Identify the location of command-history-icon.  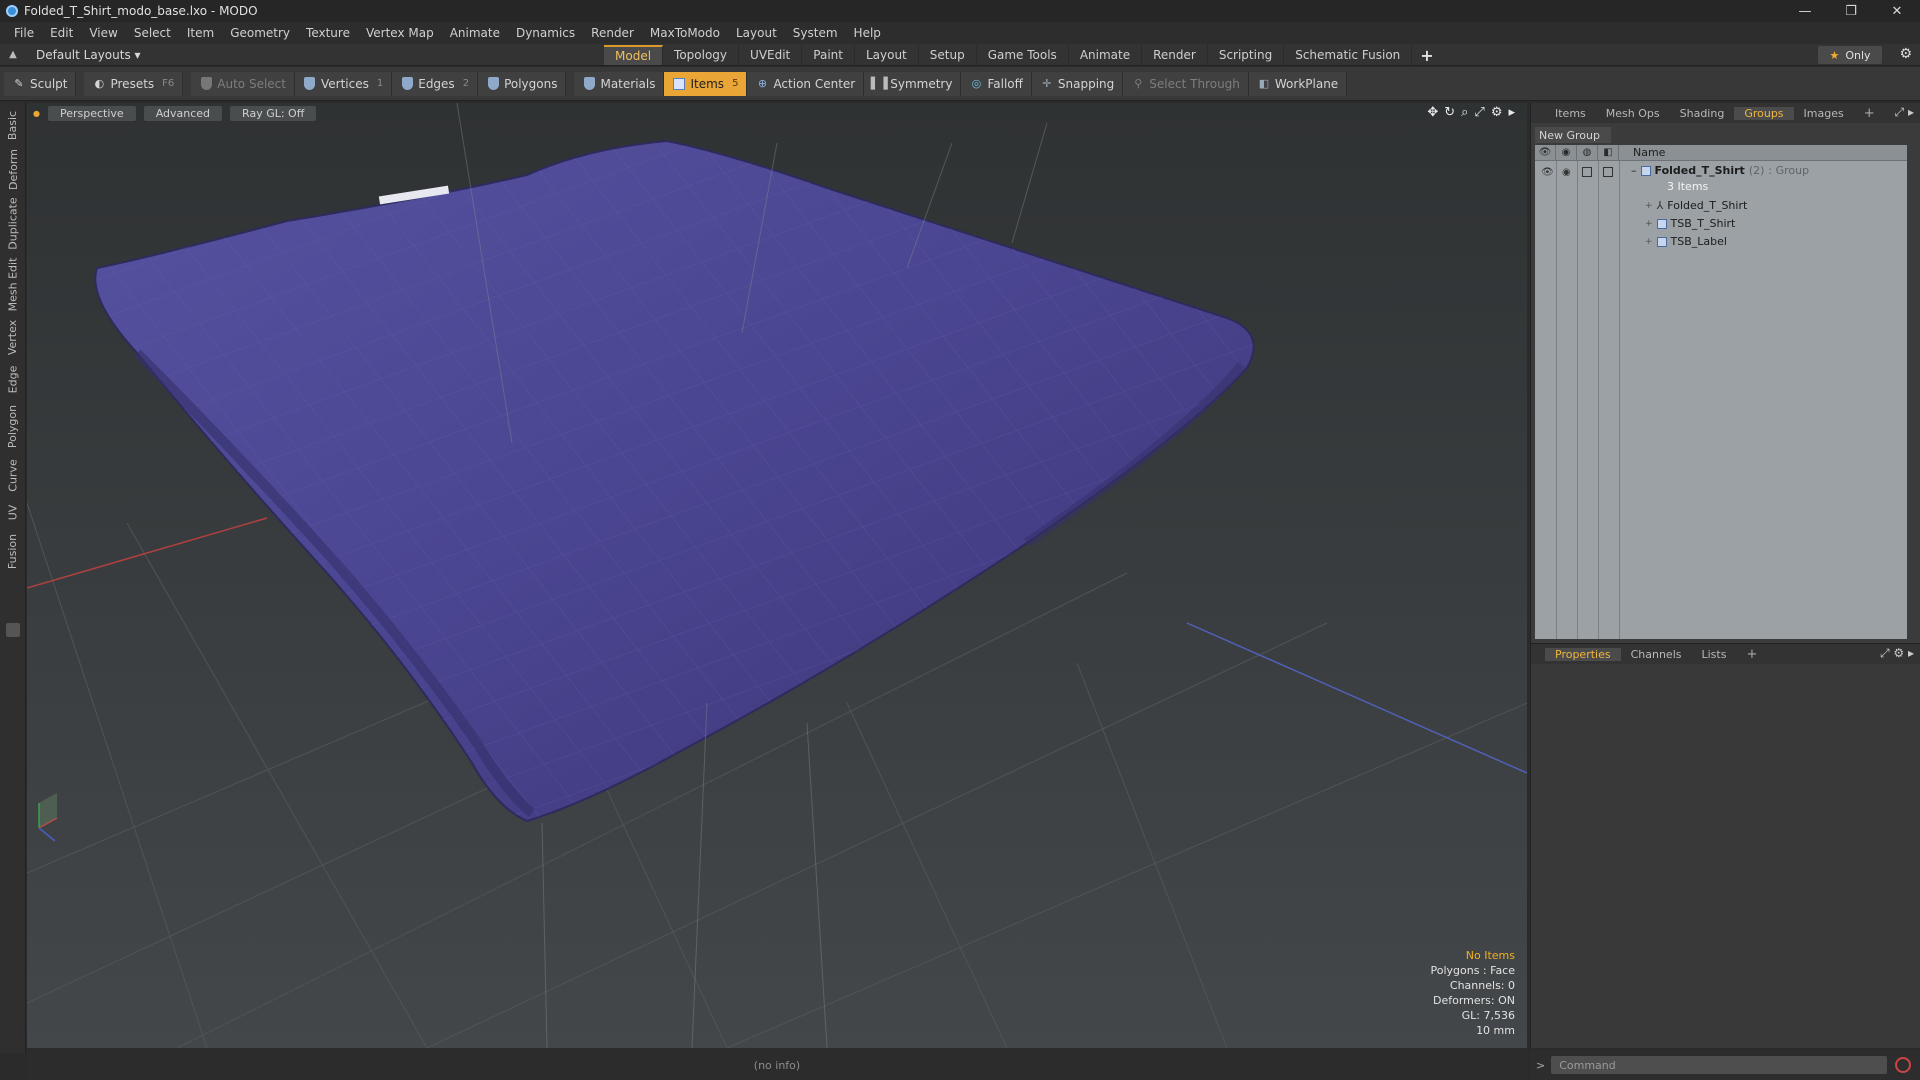
(1903, 1065).